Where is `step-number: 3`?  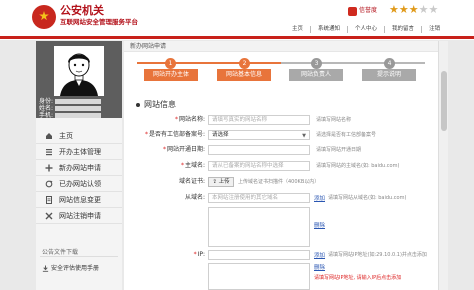 step-number: 3 is located at coordinates (316, 63).